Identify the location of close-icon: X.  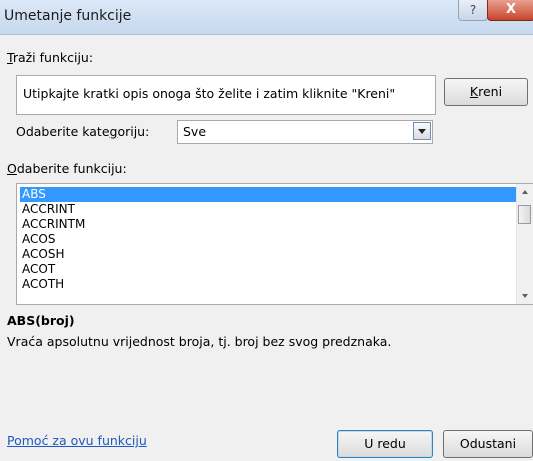
(511, 9).